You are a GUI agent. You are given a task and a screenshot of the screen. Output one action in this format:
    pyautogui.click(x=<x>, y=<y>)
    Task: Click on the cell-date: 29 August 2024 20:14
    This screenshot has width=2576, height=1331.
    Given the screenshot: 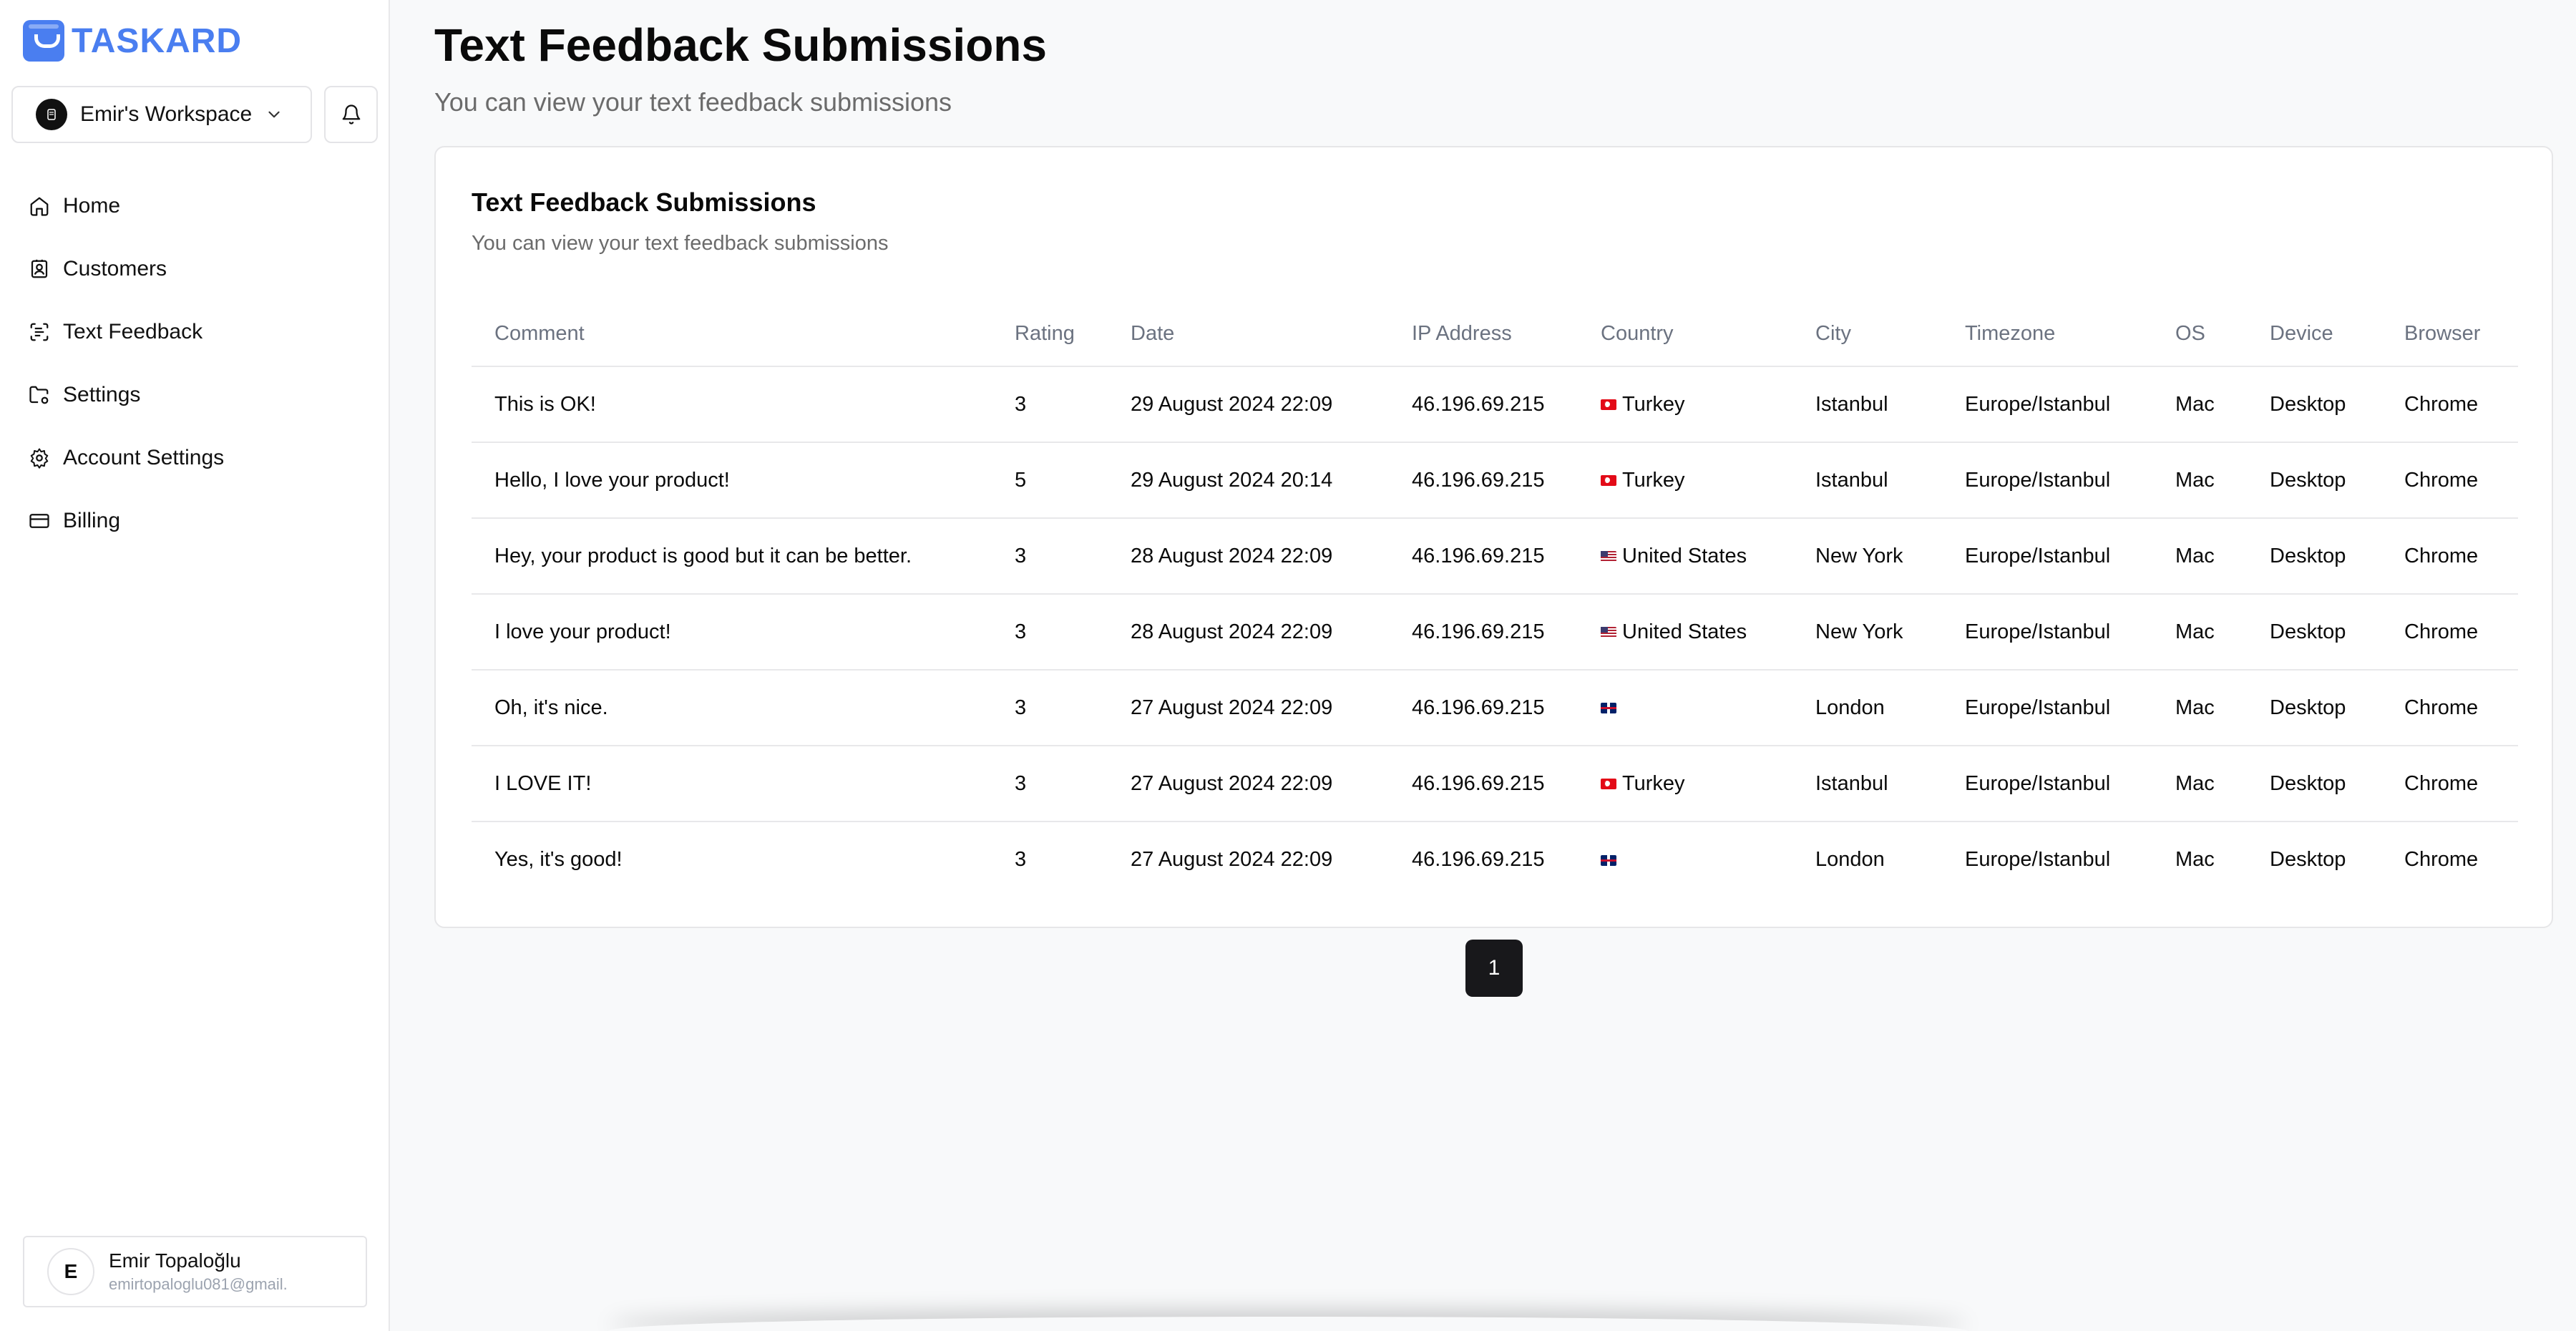 What is the action you would take?
    pyautogui.click(x=1248, y=480)
    